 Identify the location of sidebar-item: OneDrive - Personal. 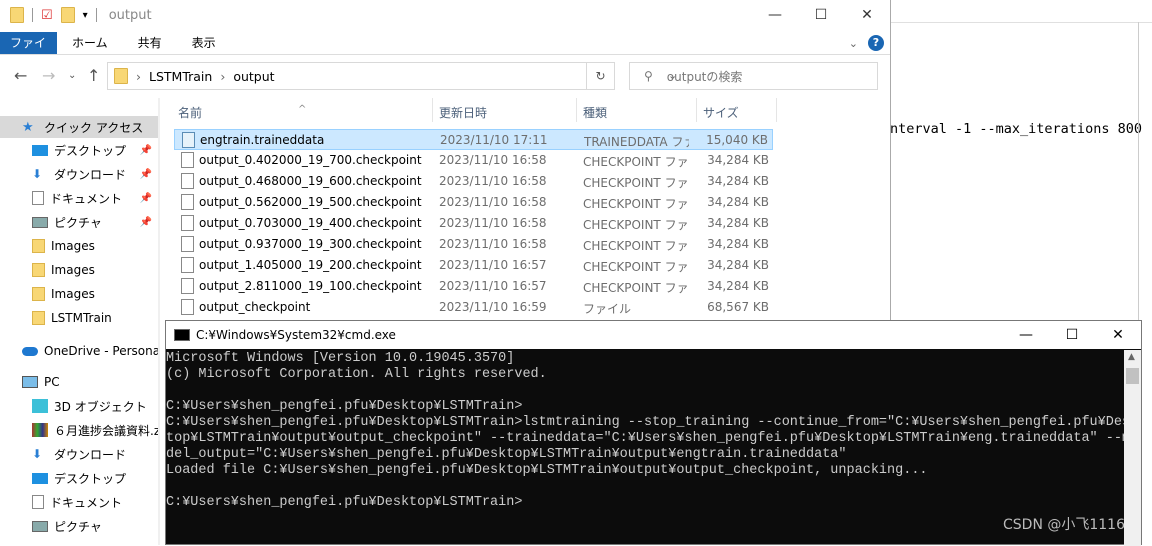
(79, 351).